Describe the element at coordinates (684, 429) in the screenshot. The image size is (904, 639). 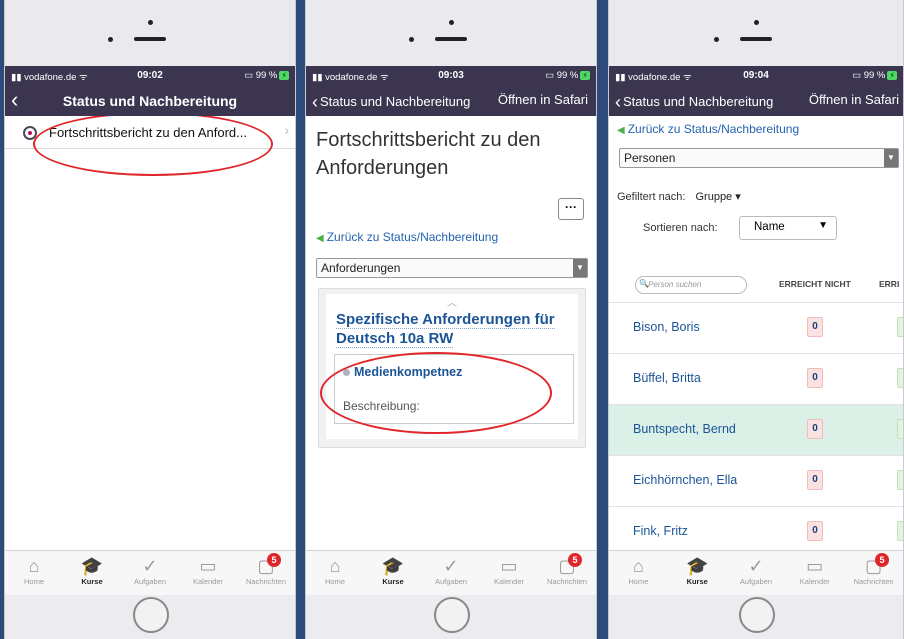
I see `person-name: Buntspecht, Bernd` at that location.